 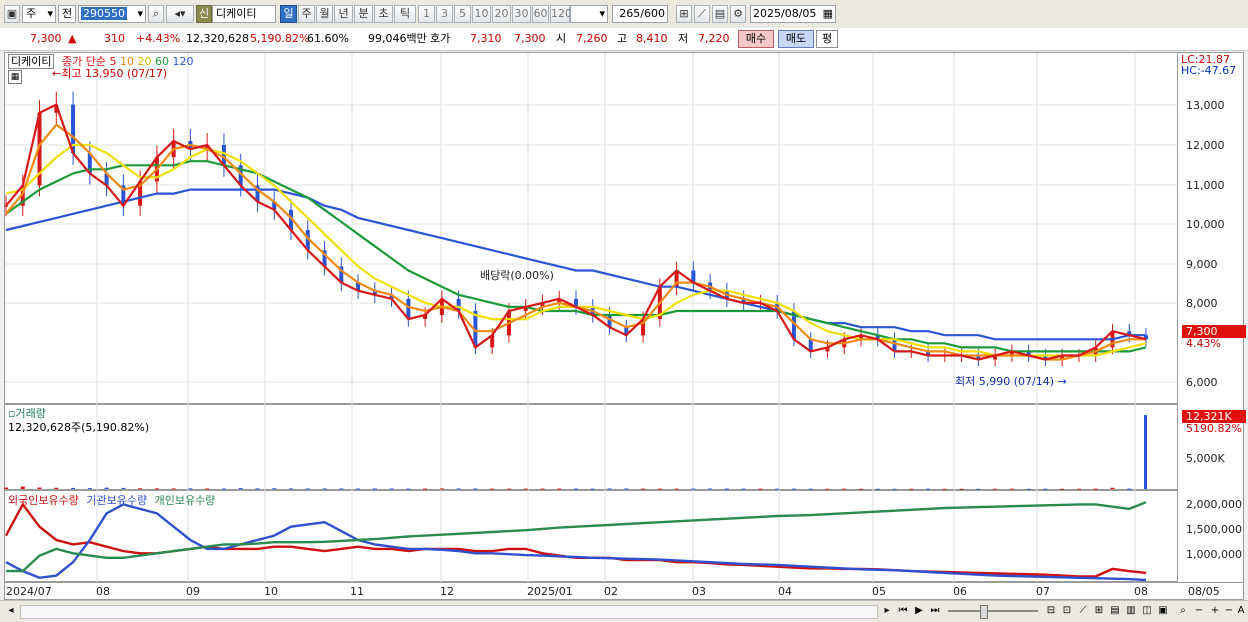 What do you see at coordinates (110, 73) in the screenshot?
I see `high-annotation: ←최고 13,950 (07/17)` at bounding box center [110, 73].